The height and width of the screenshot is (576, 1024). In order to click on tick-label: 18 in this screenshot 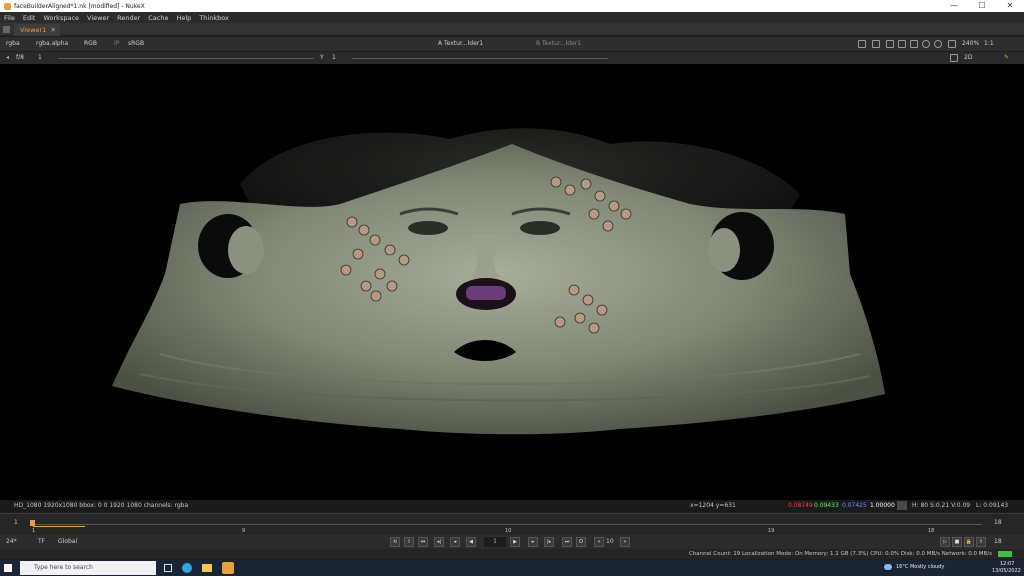, I will do `click(931, 531)`.